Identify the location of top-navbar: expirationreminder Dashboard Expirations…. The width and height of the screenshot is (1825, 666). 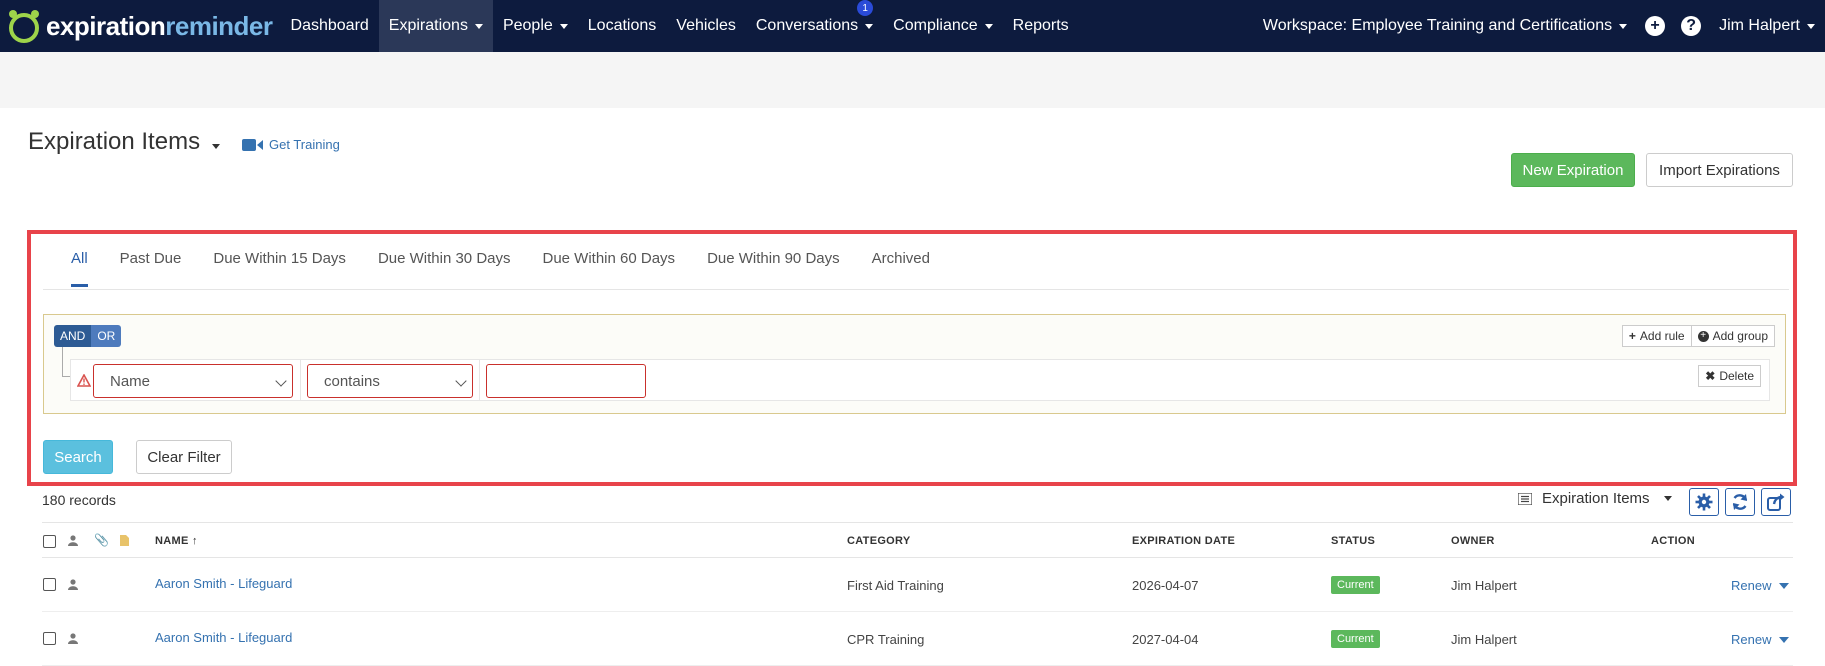
(912, 26).